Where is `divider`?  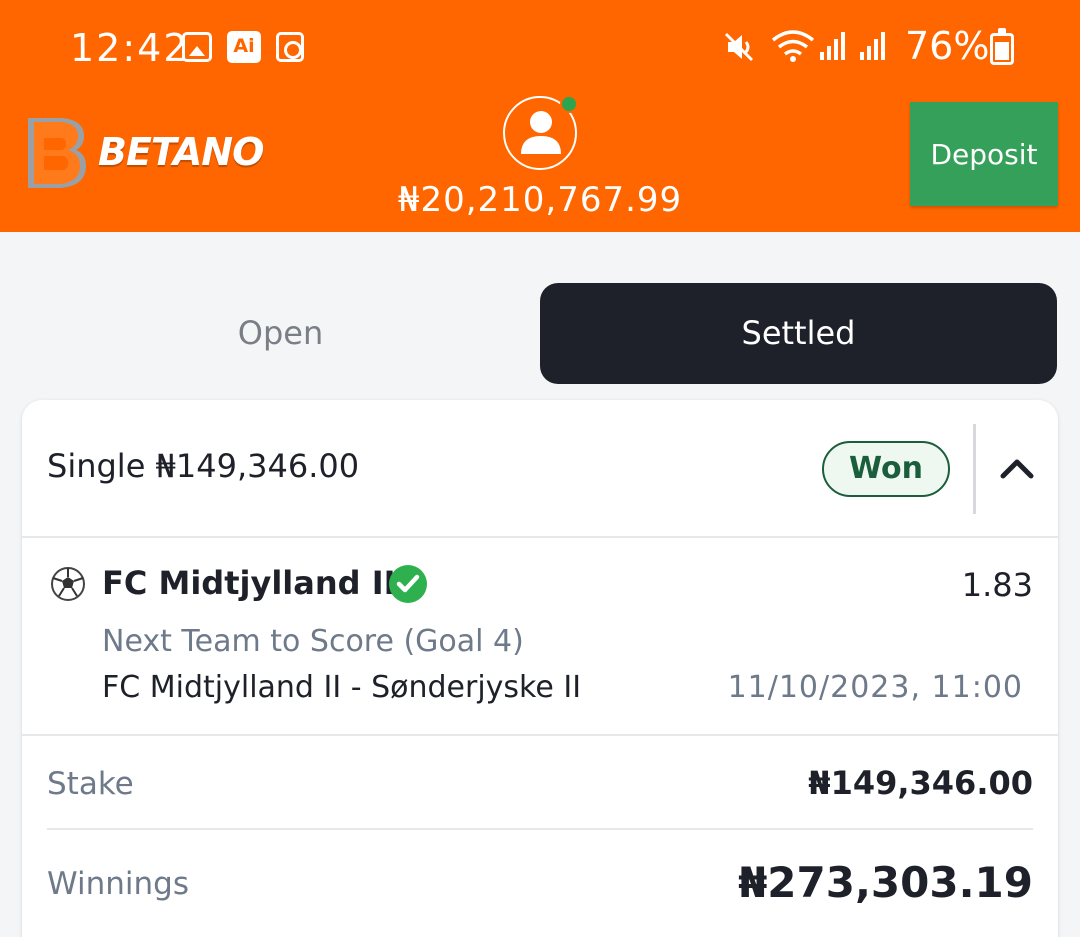
divider is located at coordinates (974, 469).